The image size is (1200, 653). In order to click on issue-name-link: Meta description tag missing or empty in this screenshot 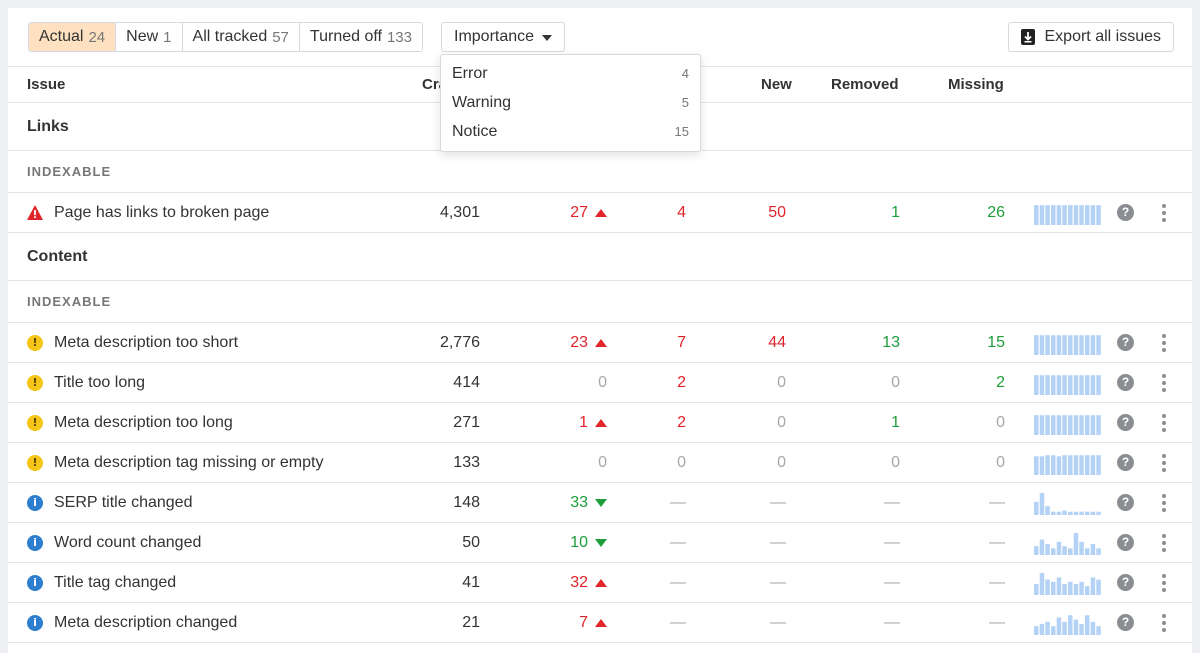, I will do `click(188, 462)`.